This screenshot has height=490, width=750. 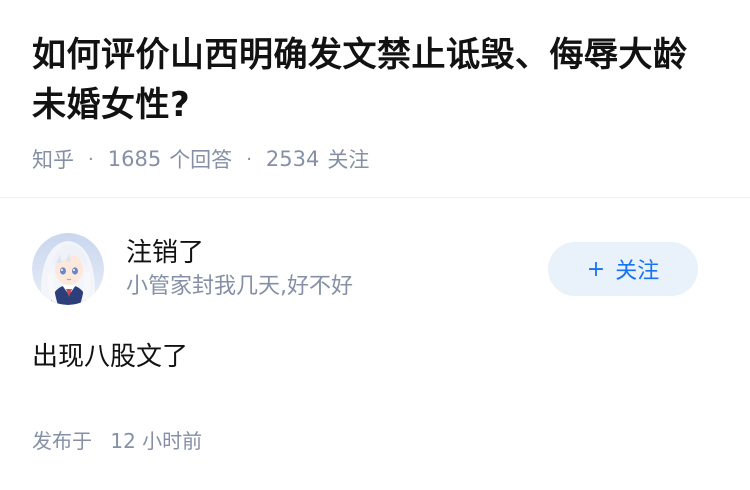 I want to click on anime-girl-avatar-icon, so click(x=68, y=269).